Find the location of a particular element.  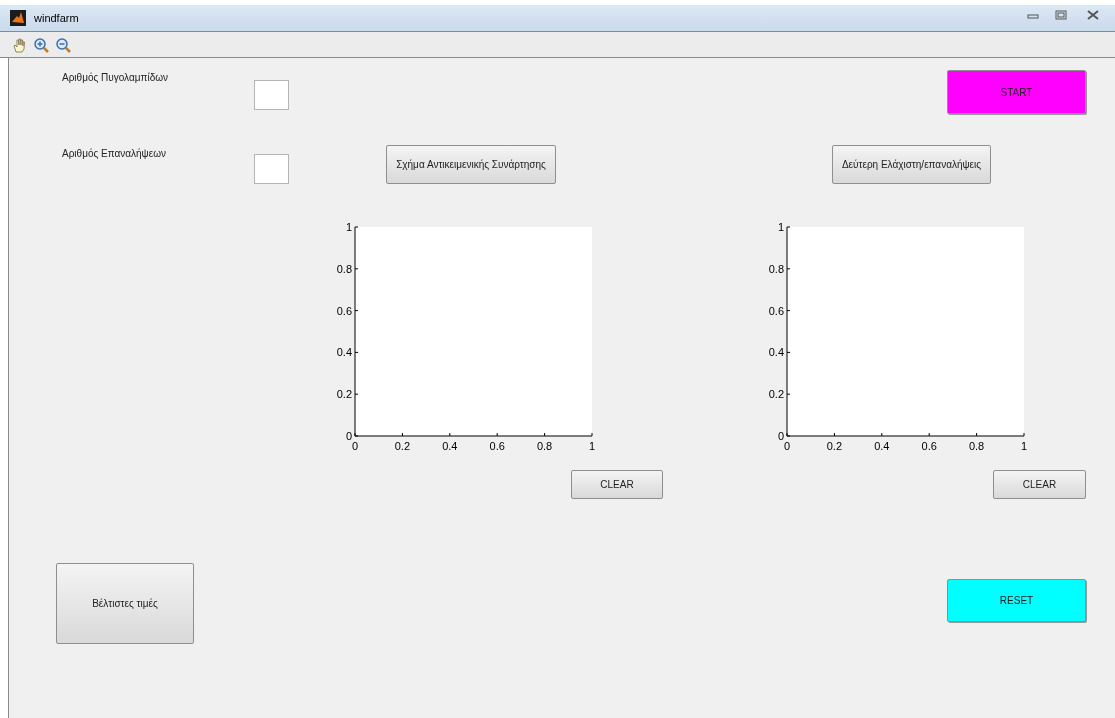

app-logo-icon is located at coordinates (18, 18).